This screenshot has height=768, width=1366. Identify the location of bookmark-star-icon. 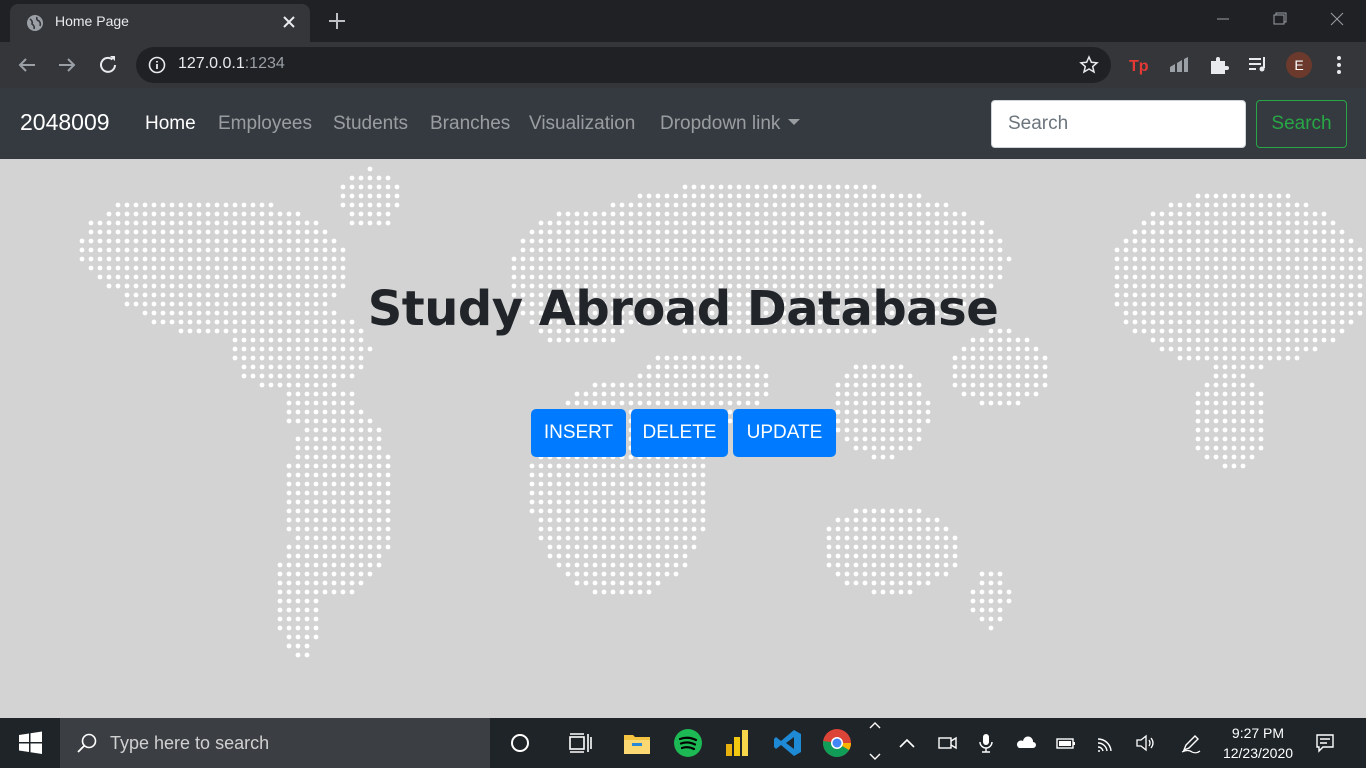
(1089, 65).